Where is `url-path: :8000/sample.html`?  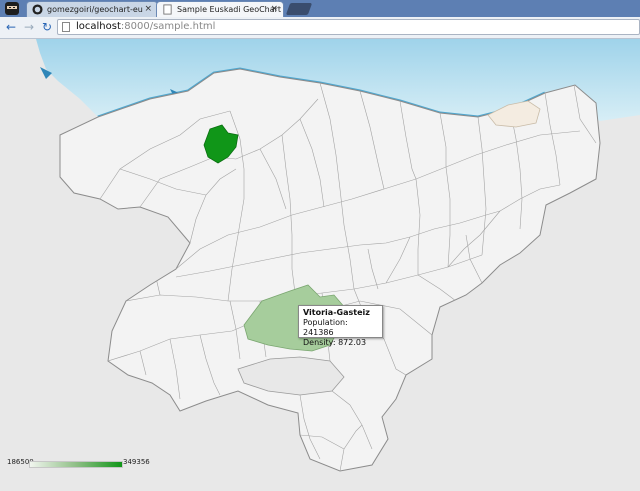
url-path: :8000/sample.html is located at coordinates (168, 26).